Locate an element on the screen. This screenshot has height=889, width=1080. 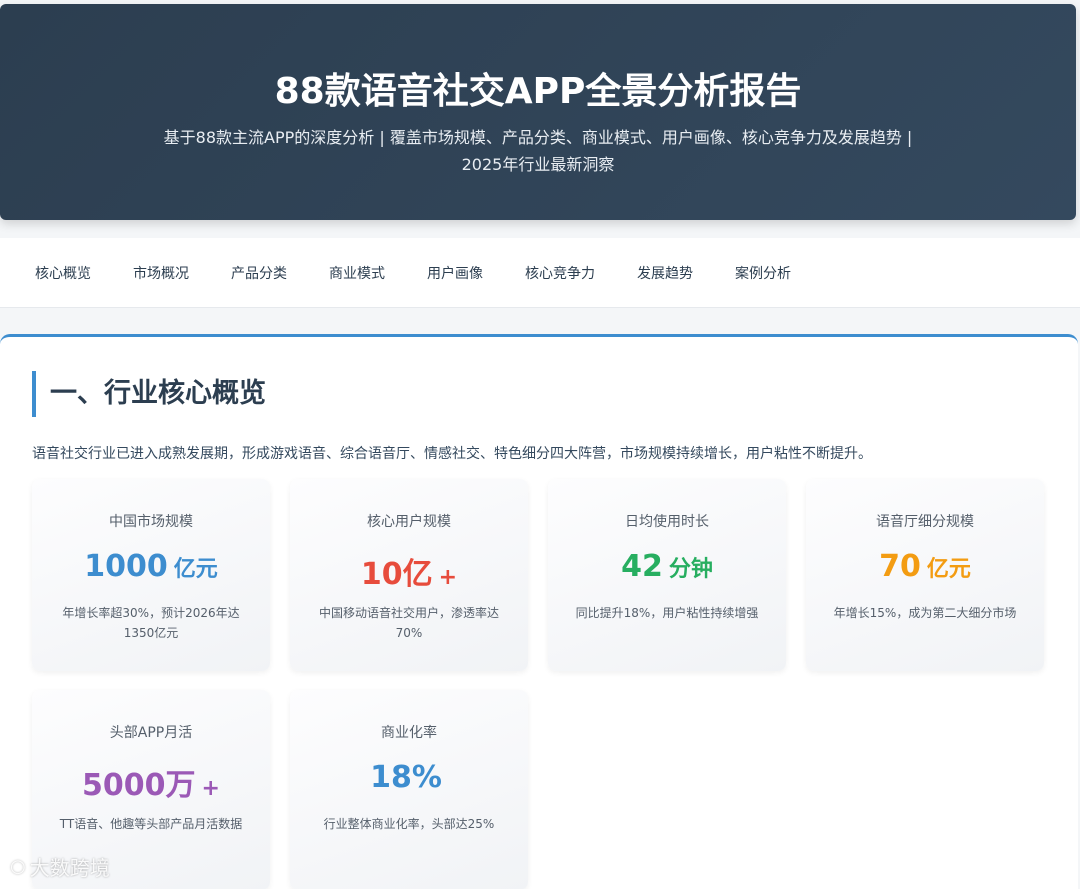
nav-item-case-analysis: 案例分析 is located at coordinates (763, 273).